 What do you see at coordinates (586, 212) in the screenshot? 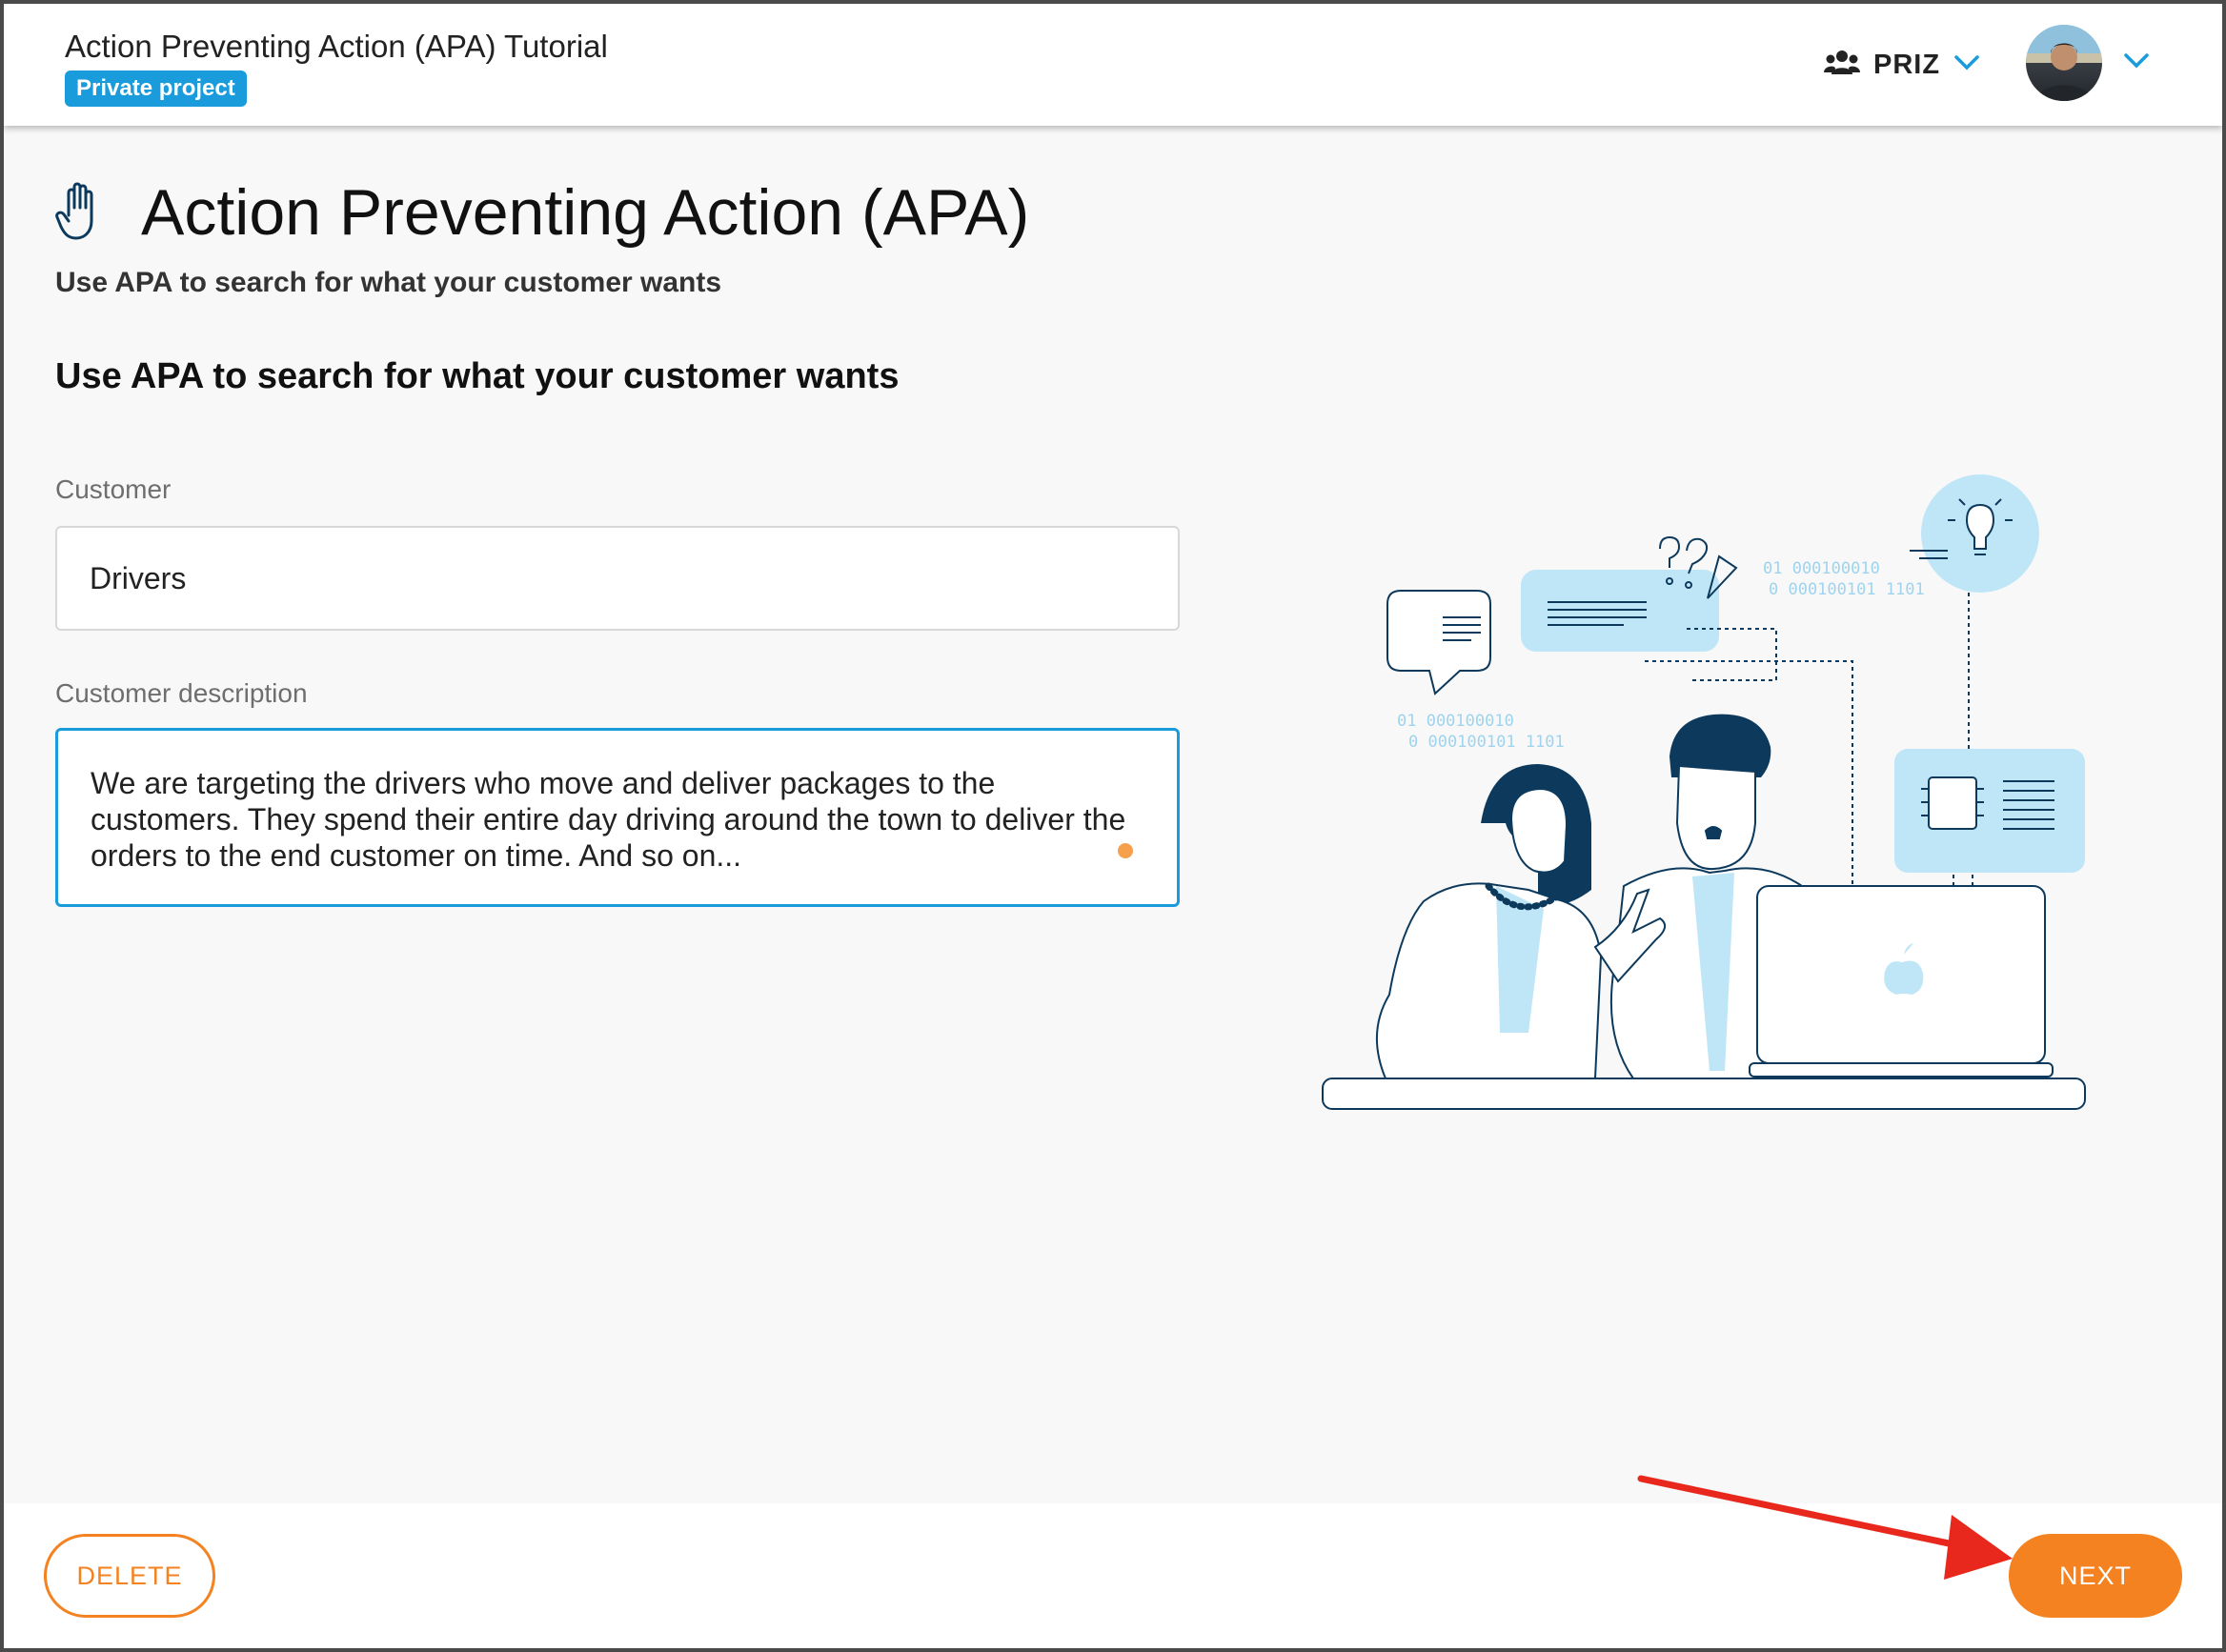
I see `page-title: Action Preventing Action (APA)` at bounding box center [586, 212].